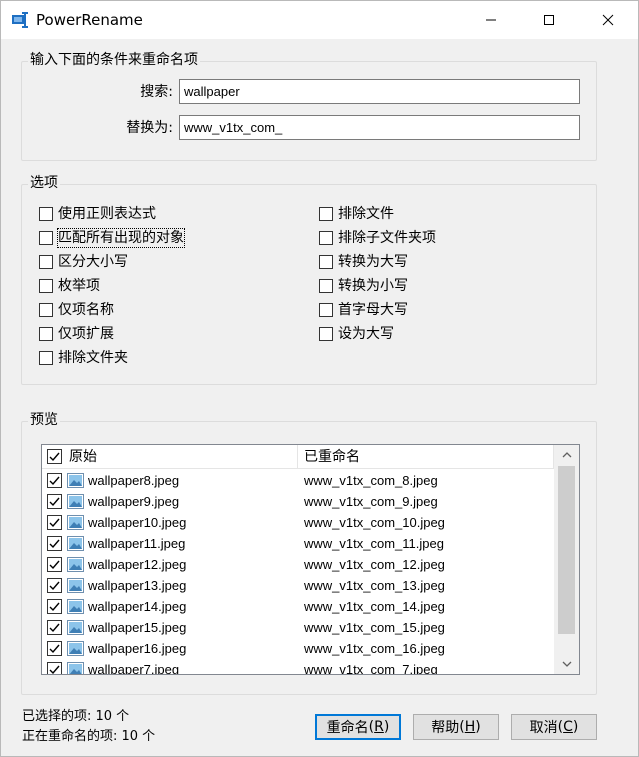 Image resolution: width=639 pixels, height=757 pixels. I want to click on checkbox-label: 枚举项, so click(79, 286).